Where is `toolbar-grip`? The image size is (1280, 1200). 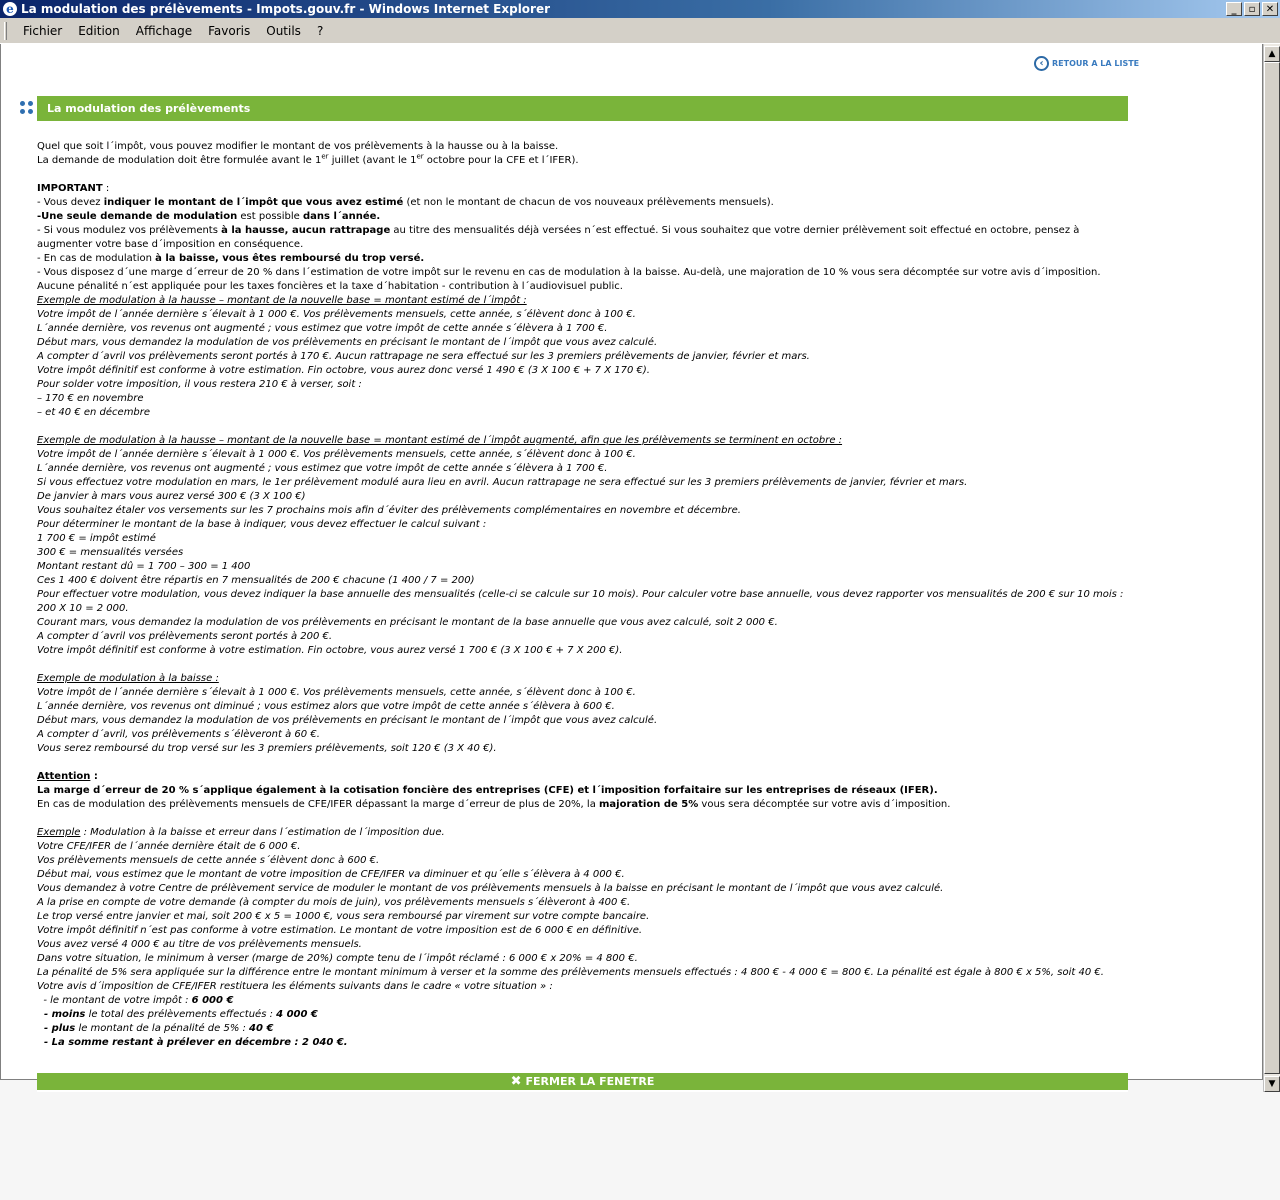 toolbar-grip is located at coordinates (5, 30).